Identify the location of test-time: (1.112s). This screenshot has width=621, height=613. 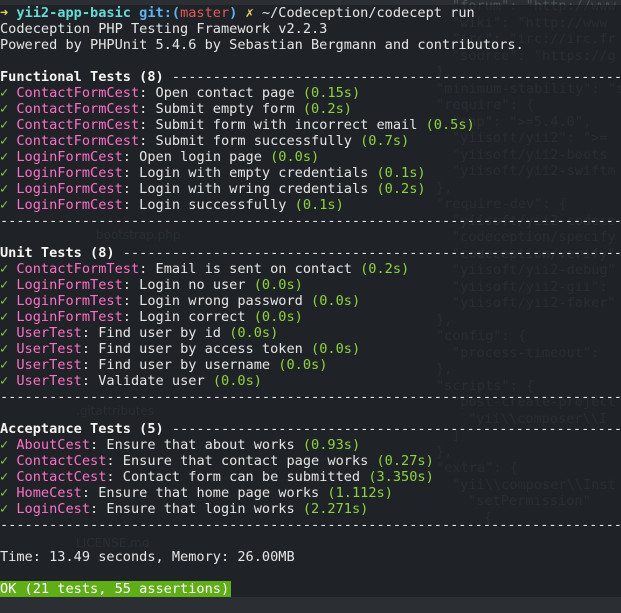
(360, 493).